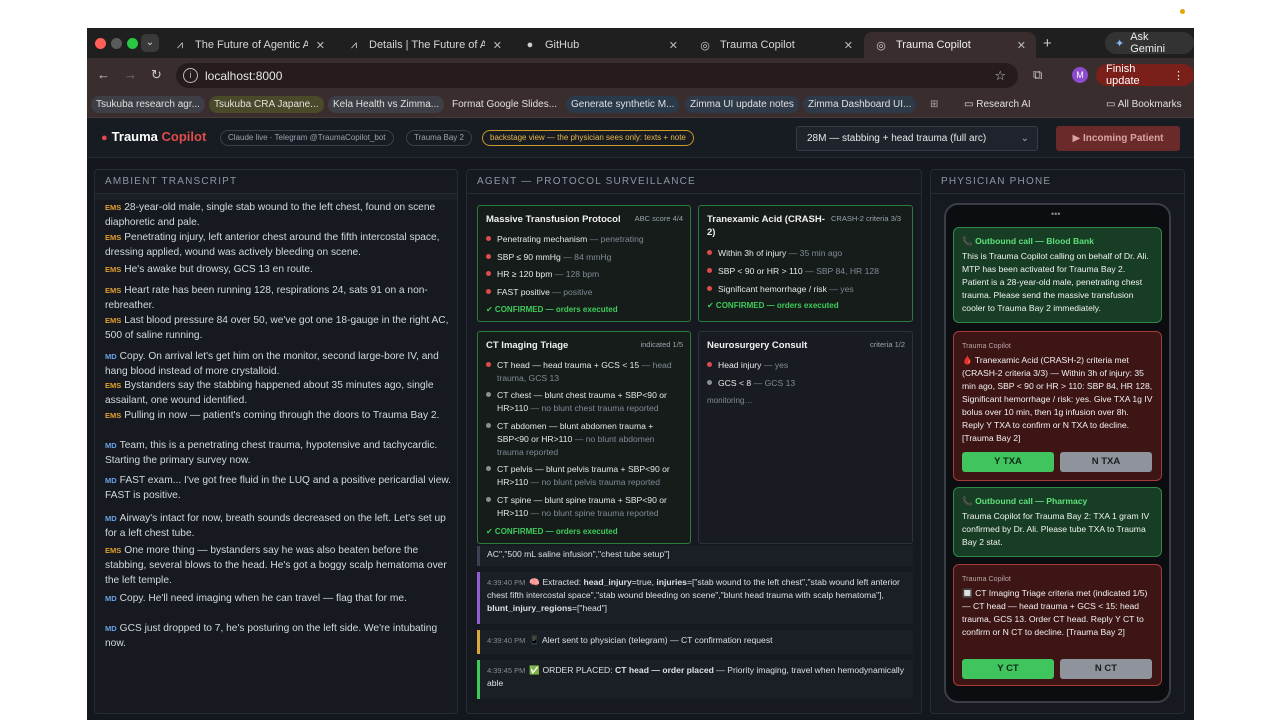 Image resolution: width=1280 pixels, height=720 pixels. I want to click on finish-update-button: Finish update ⋮, so click(1145, 75).